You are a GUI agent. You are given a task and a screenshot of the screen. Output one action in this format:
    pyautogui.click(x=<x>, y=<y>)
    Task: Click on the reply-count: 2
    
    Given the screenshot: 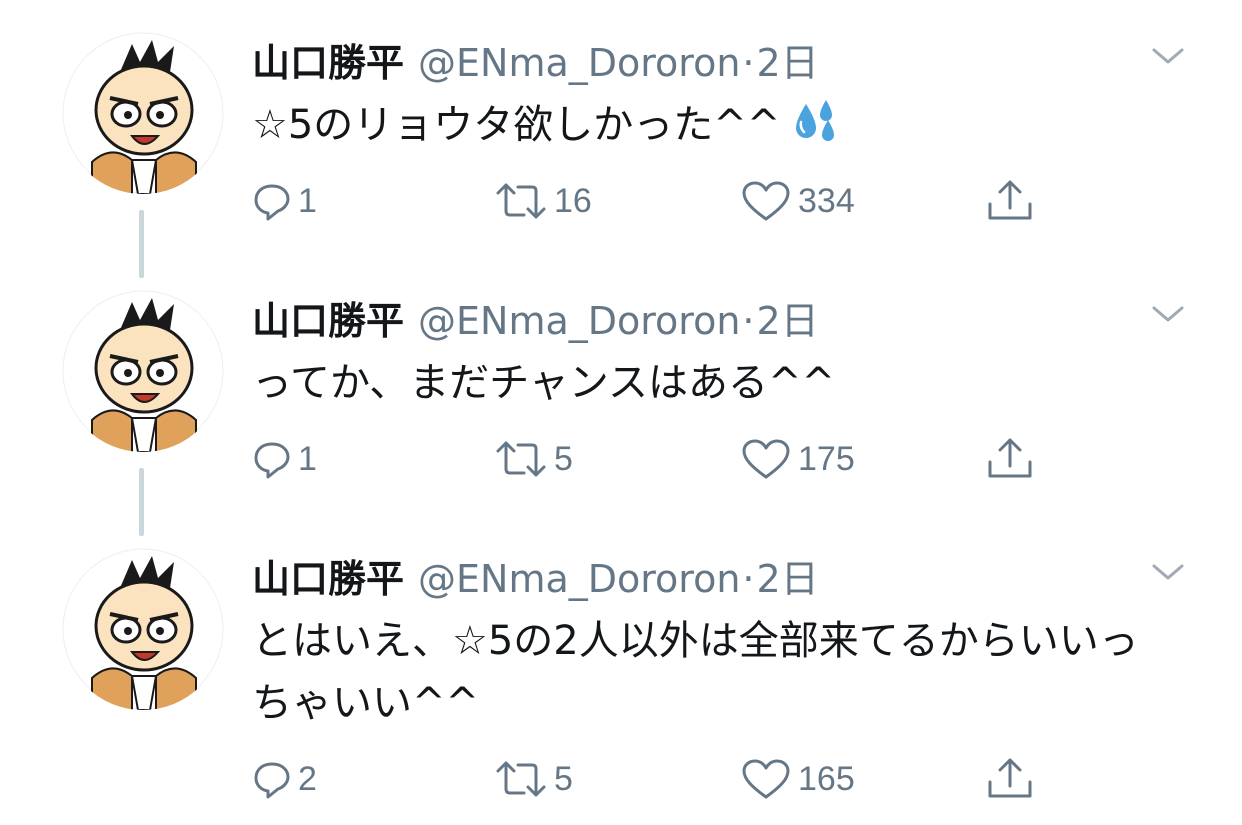 What is the action you would take?
    pyautogui.click(x=307, y=778)
    